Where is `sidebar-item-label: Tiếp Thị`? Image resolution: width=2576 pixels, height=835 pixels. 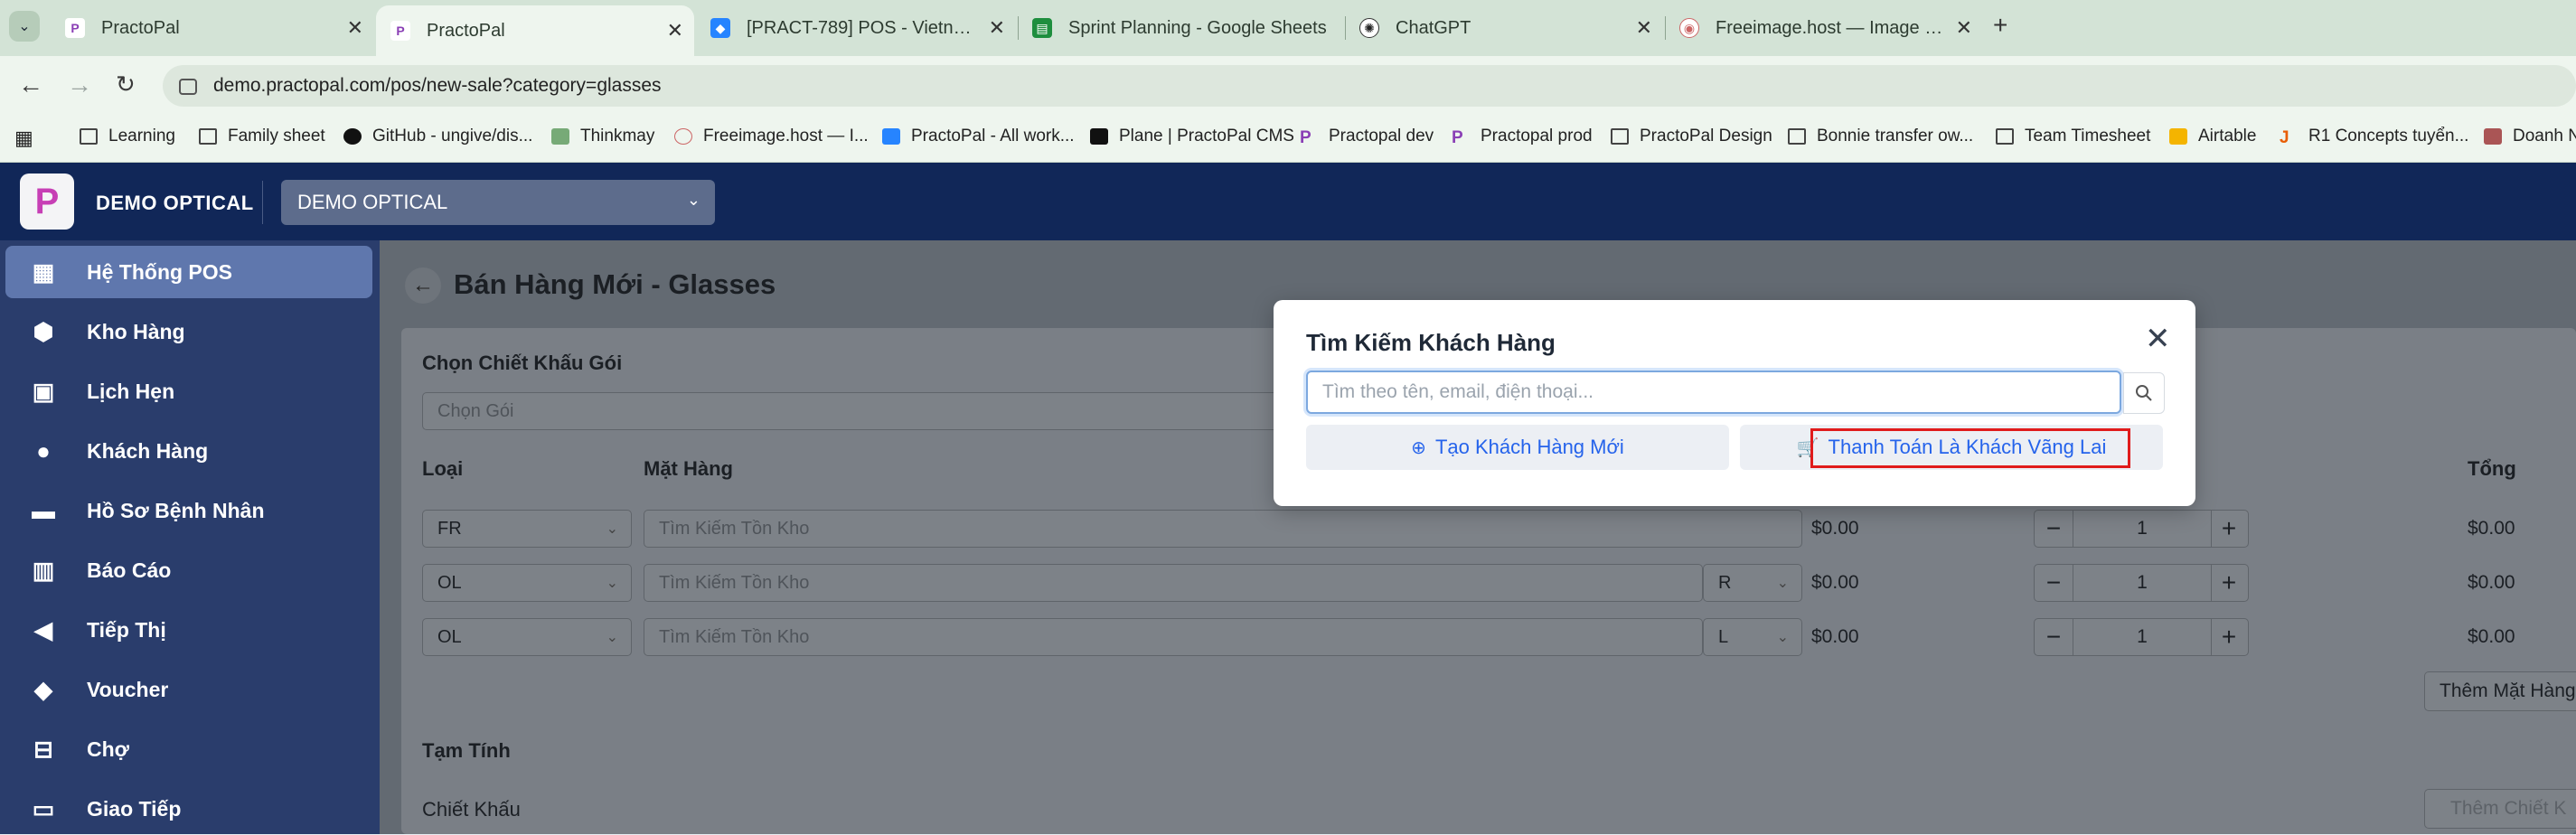 sidebar-item-label: Tiếp Thị is located at coordinates (126, 629).